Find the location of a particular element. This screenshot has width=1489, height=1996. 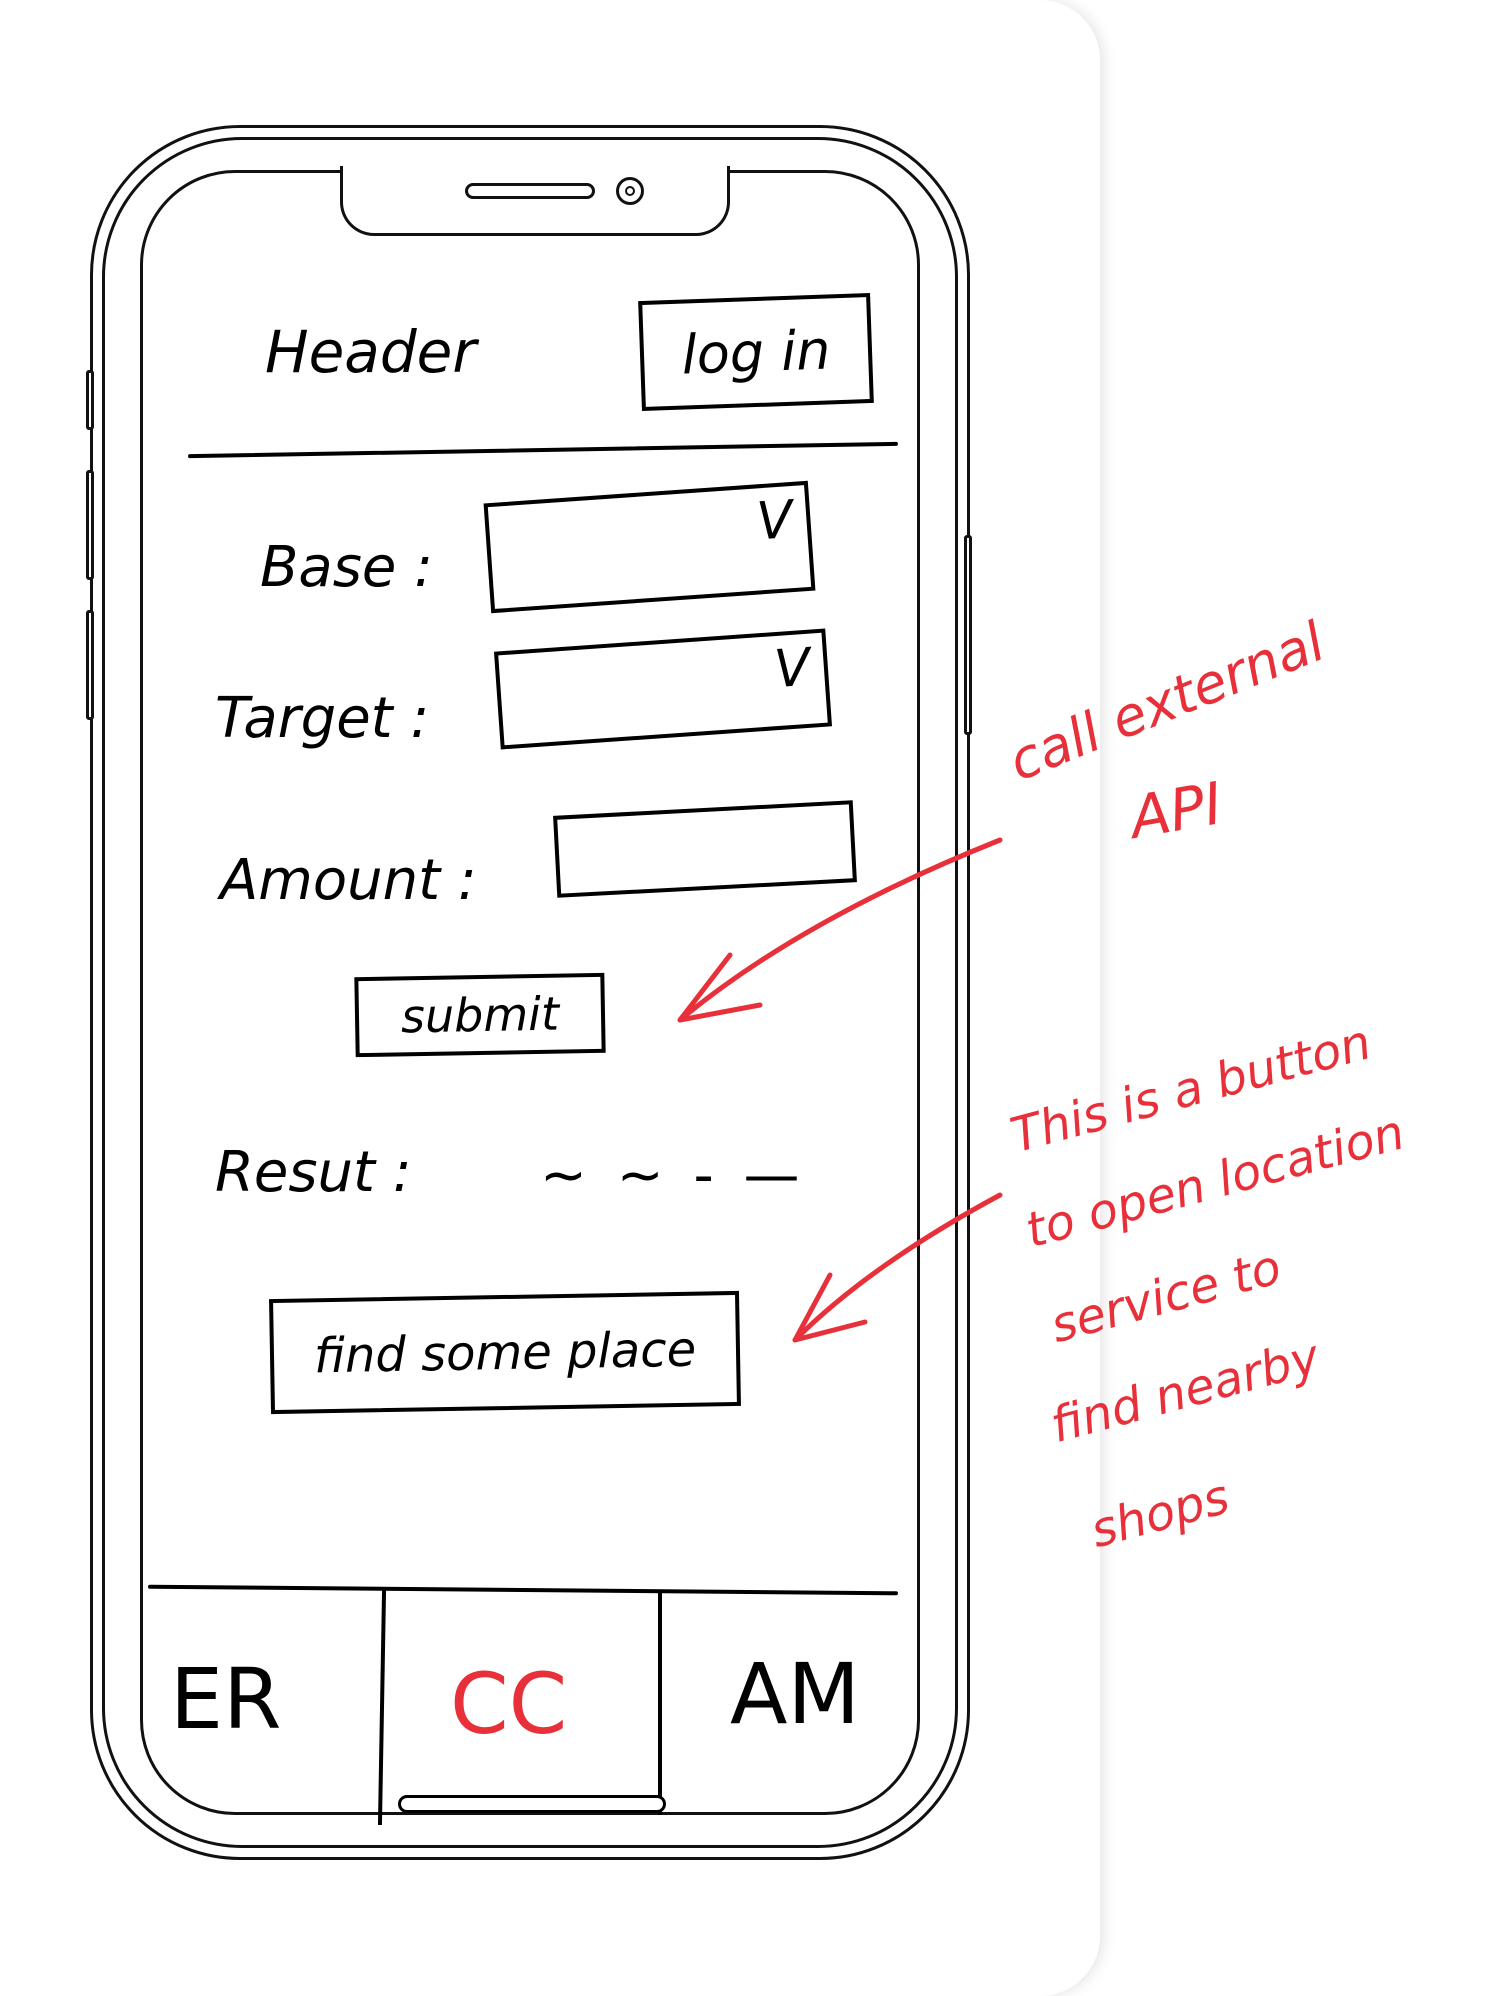

arrow-to-submit is located at coordinates (840, 930).